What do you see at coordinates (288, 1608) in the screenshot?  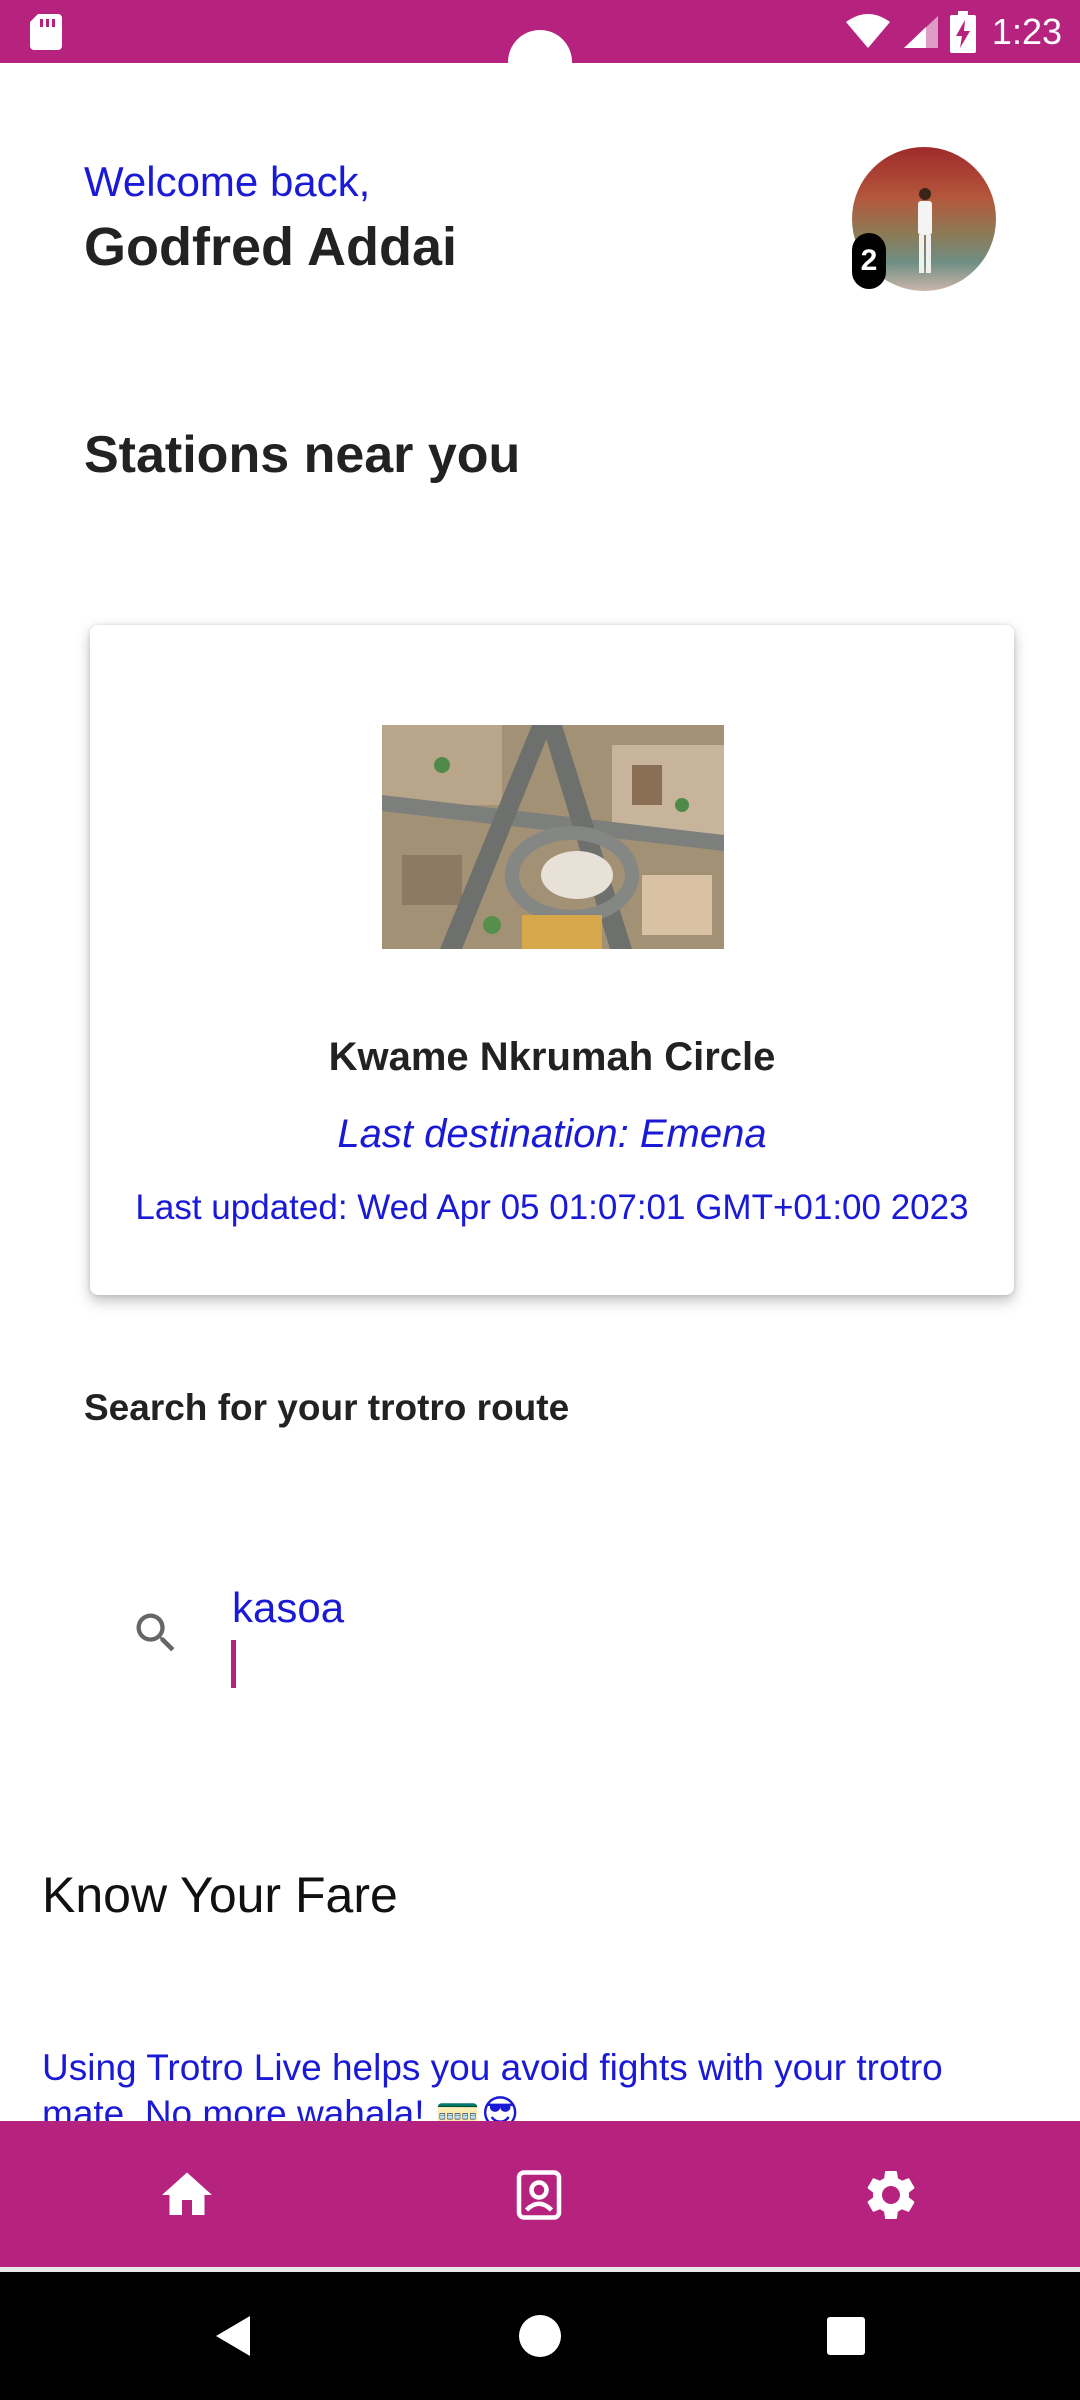 I see `search-input: kasoa` at bounding box center [288, 1608].